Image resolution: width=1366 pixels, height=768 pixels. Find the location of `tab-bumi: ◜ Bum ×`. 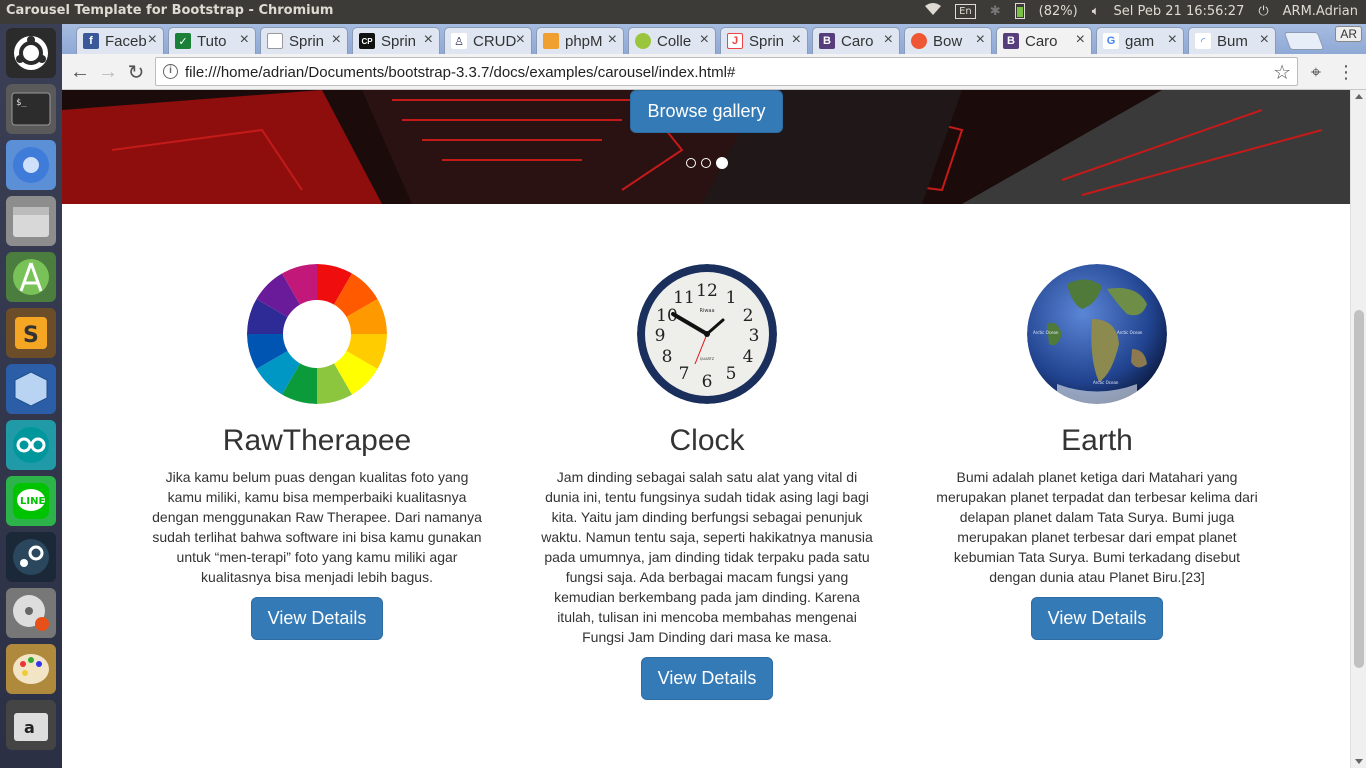

tab-bumi: ◜ Bum × is located at coordinates (1232, 40).